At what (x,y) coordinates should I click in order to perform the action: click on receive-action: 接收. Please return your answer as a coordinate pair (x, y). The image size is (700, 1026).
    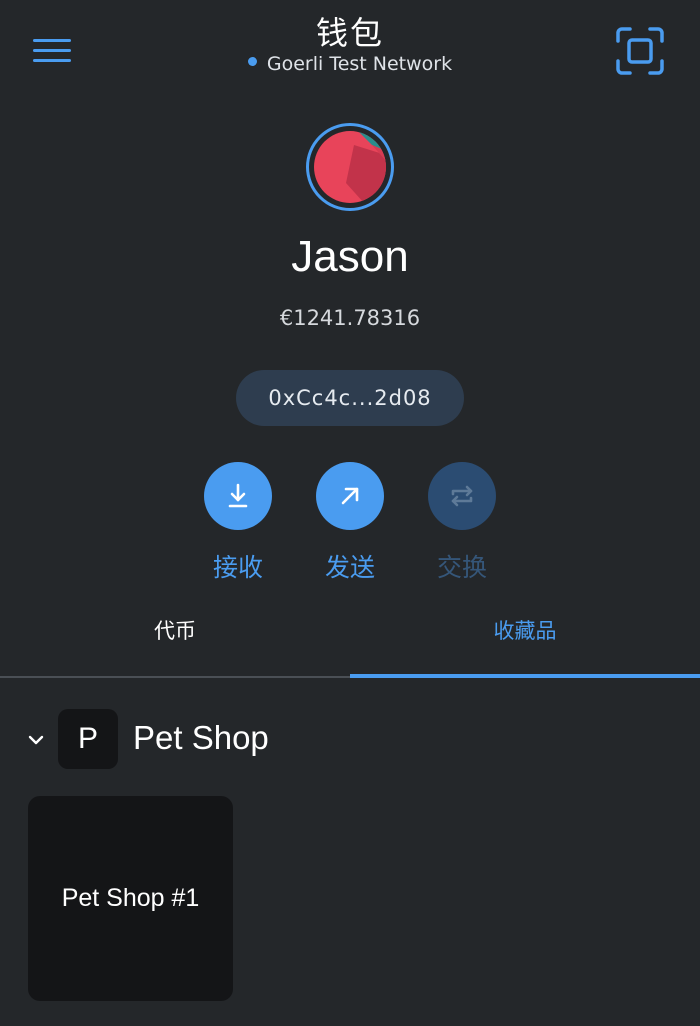
    Looking at the image, I should click on (238, 522).